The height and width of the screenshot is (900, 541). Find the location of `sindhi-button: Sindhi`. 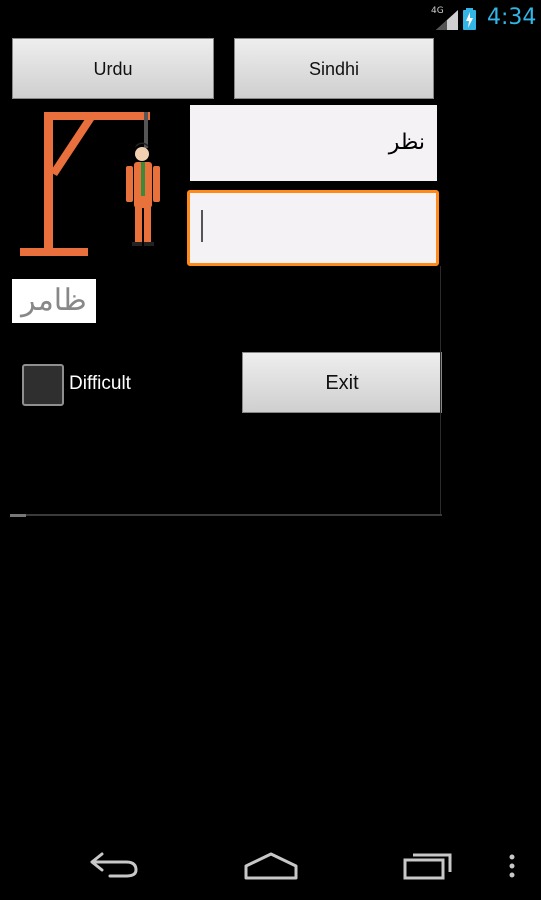

sindhi-button: Sindhi is located at coordinates (334, 68).